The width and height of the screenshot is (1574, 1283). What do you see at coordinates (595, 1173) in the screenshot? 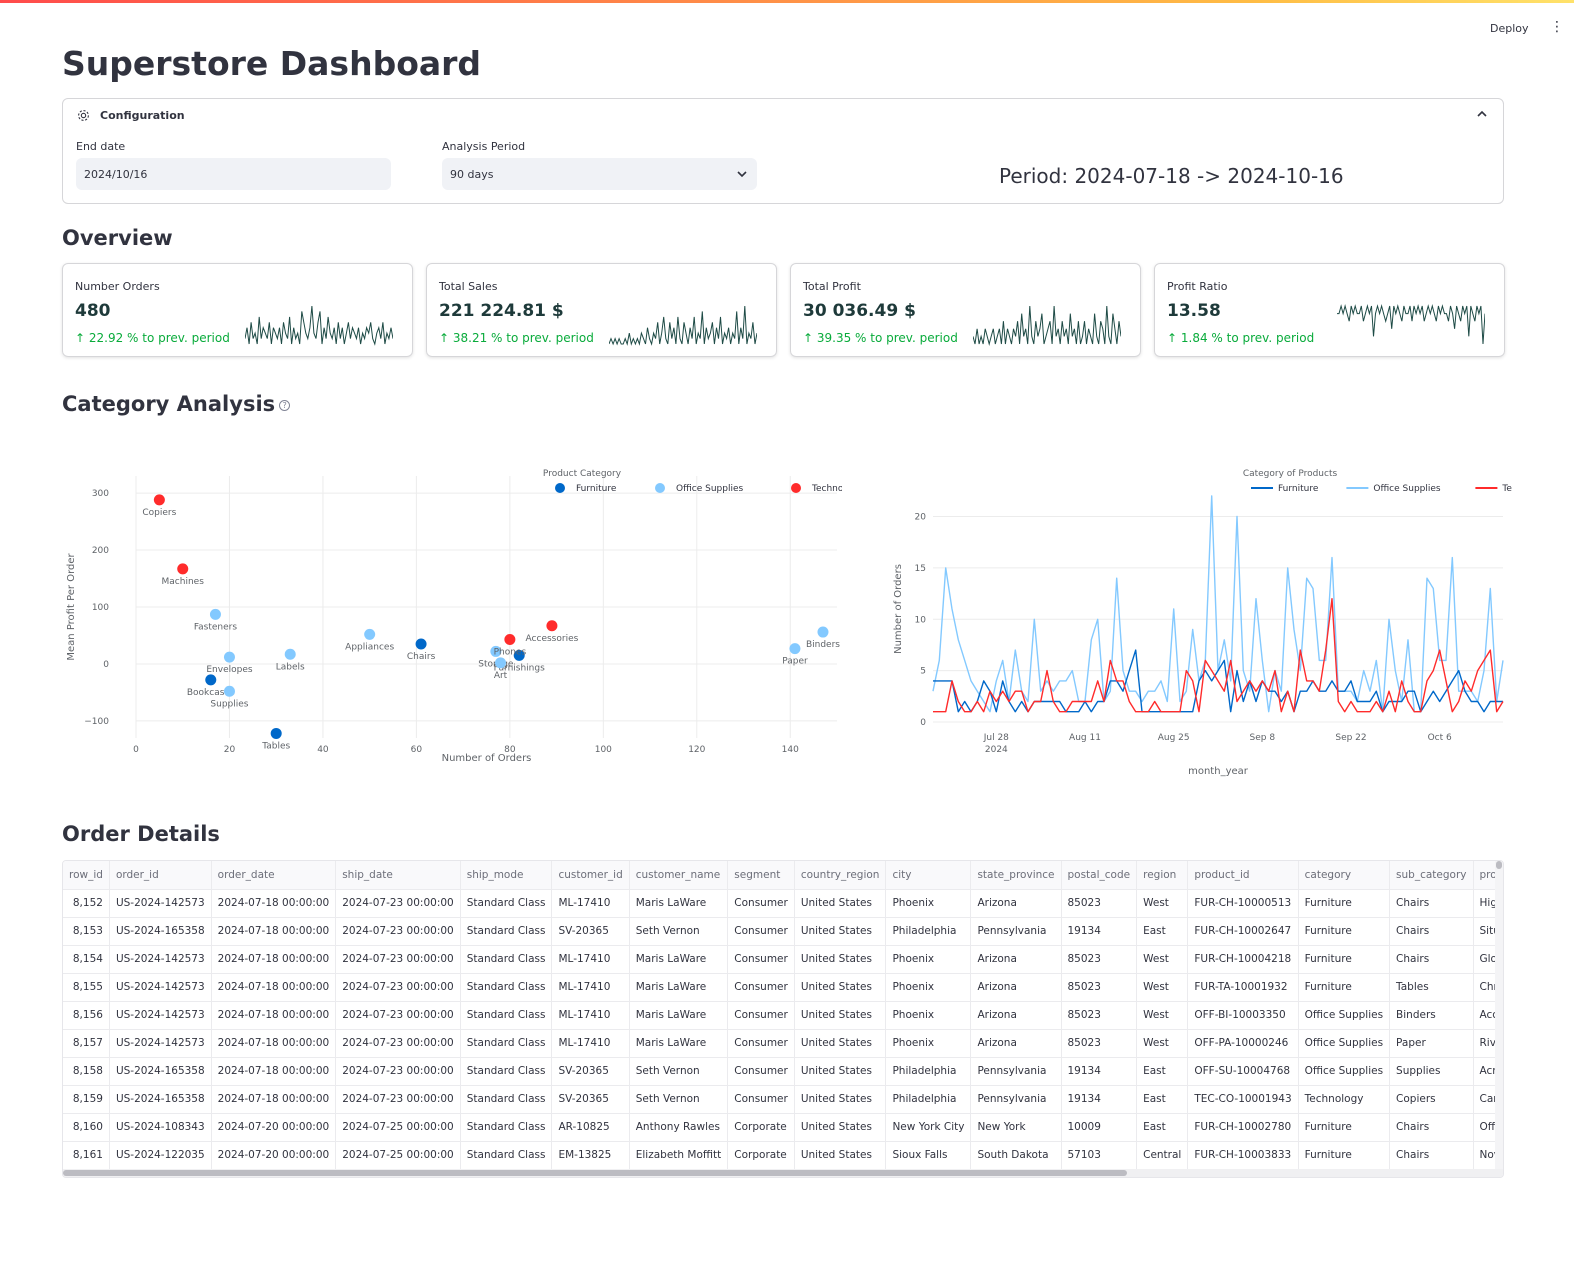
I see `horizontal-scrollbar-thumb` at bounding box center [595, 1173].